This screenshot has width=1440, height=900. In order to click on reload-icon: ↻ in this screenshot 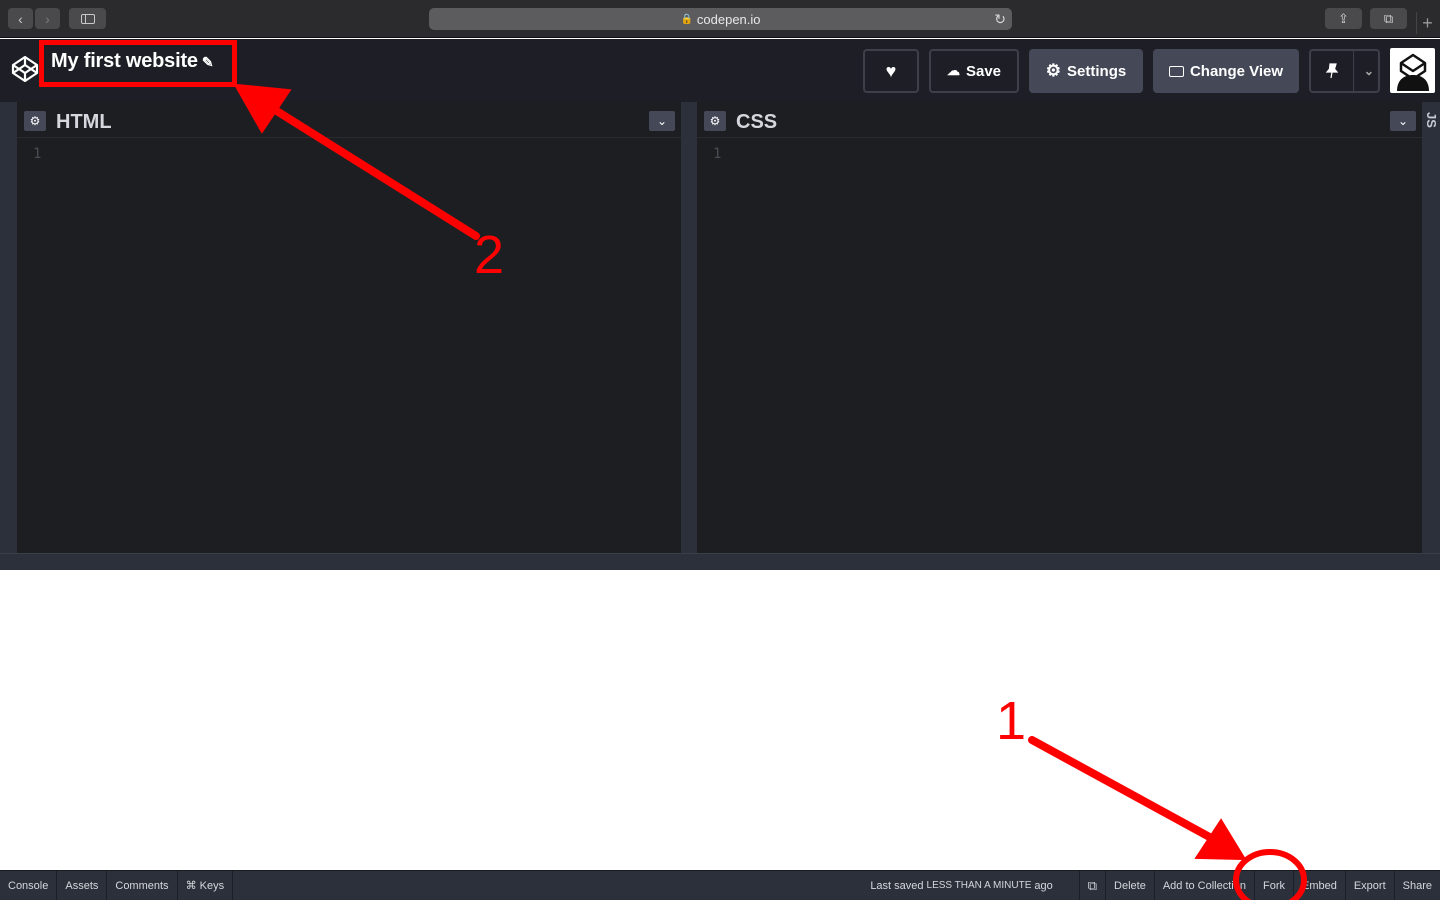, I will do `click(1000, 19)`.